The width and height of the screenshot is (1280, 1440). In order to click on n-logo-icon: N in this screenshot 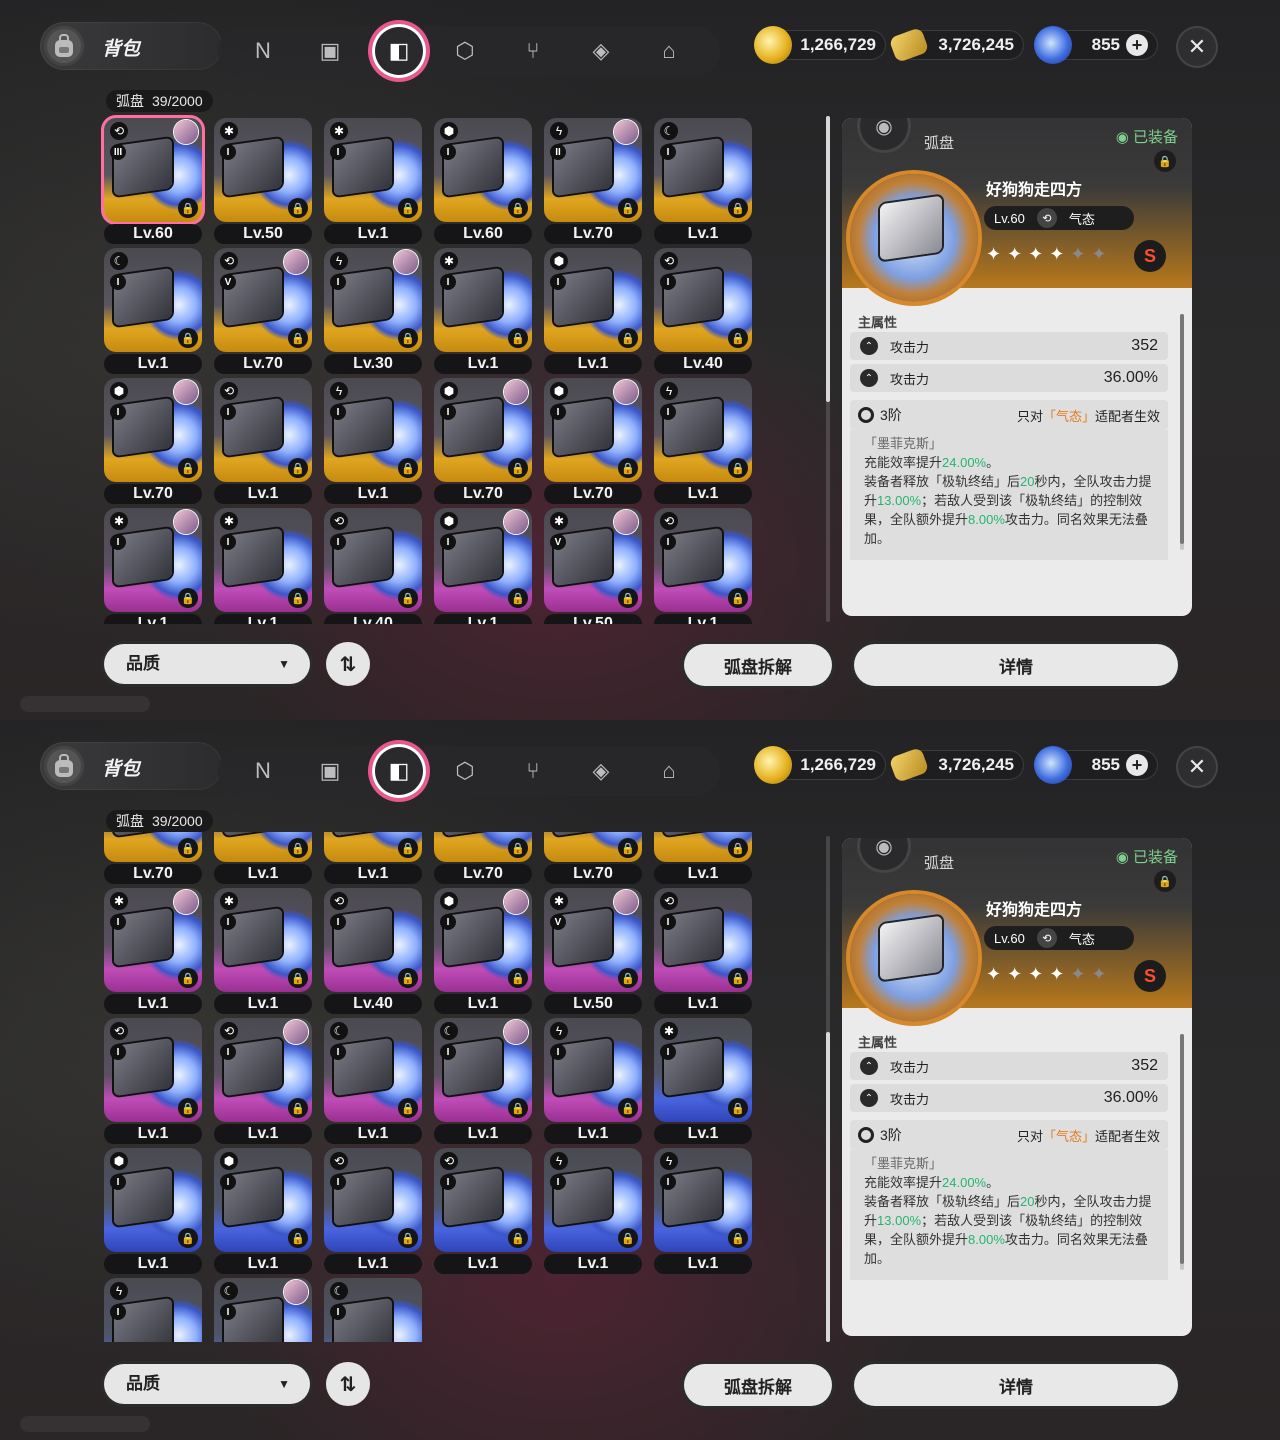, I will do `click(263, 771)`.